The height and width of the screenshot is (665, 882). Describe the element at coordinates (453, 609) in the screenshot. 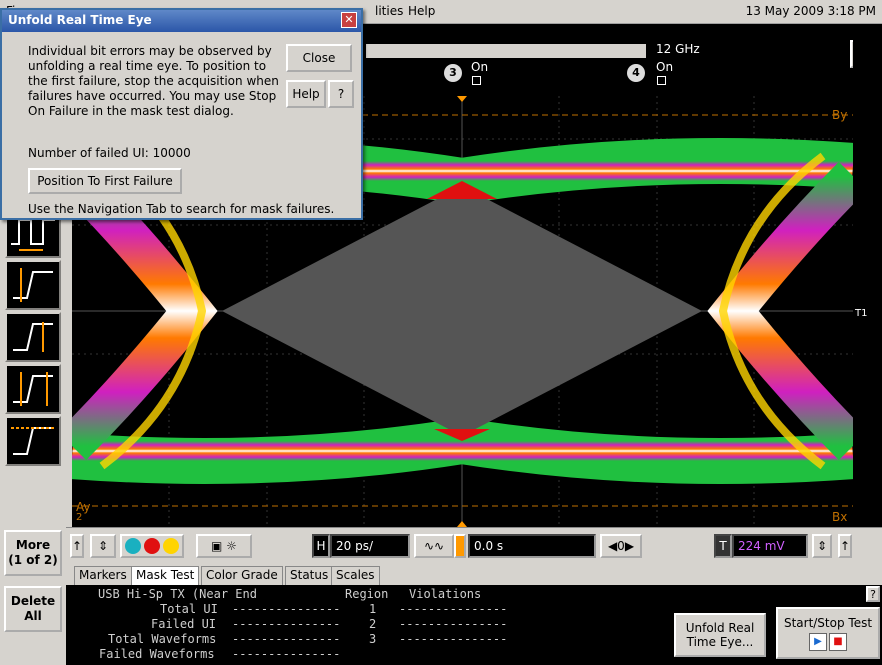

I see `row-violations-1: ---------------` at that location.